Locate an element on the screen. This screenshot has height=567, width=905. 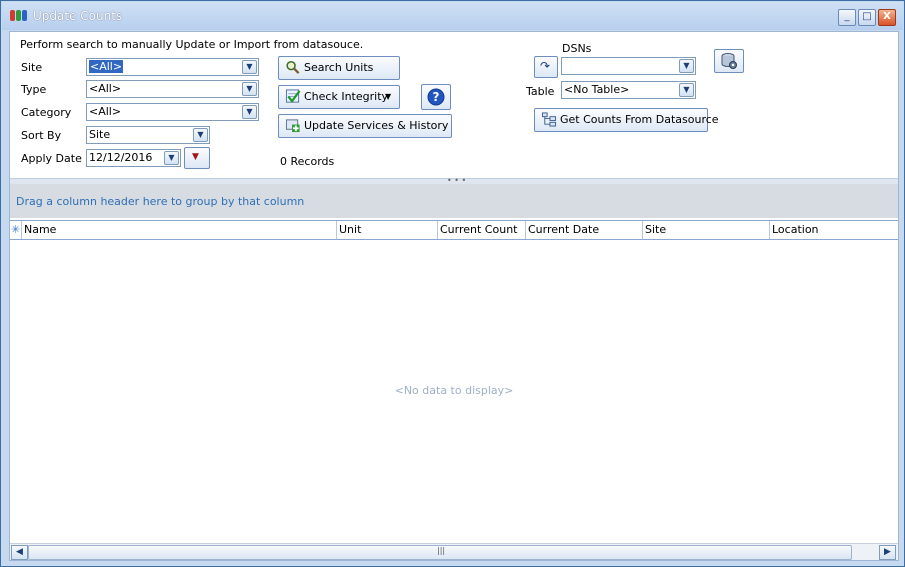
sort-by-combo: Site ▼ is located at coordinates (148, 135).